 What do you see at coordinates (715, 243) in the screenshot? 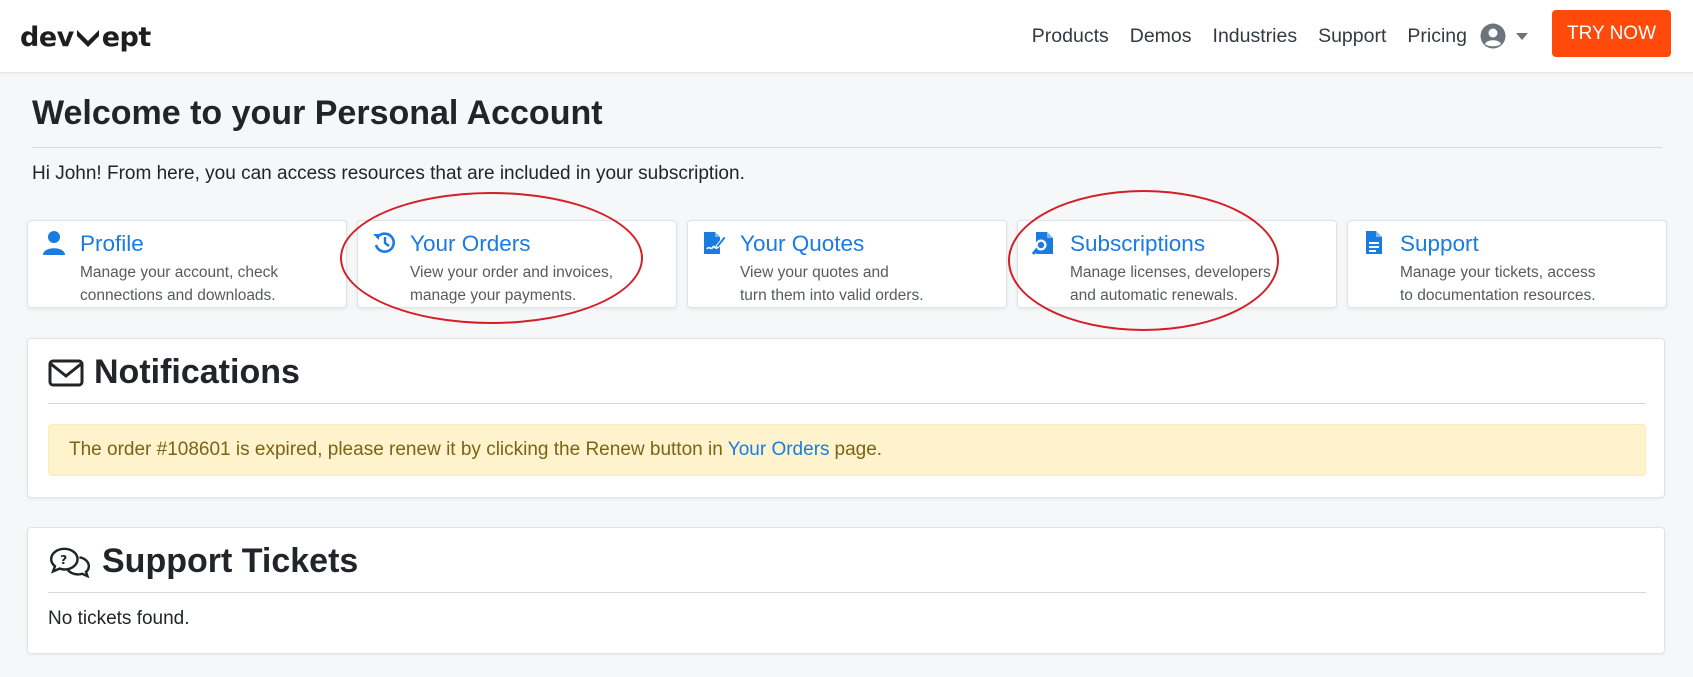
I see `file-signature-icon` at bounding box center [715, 243].